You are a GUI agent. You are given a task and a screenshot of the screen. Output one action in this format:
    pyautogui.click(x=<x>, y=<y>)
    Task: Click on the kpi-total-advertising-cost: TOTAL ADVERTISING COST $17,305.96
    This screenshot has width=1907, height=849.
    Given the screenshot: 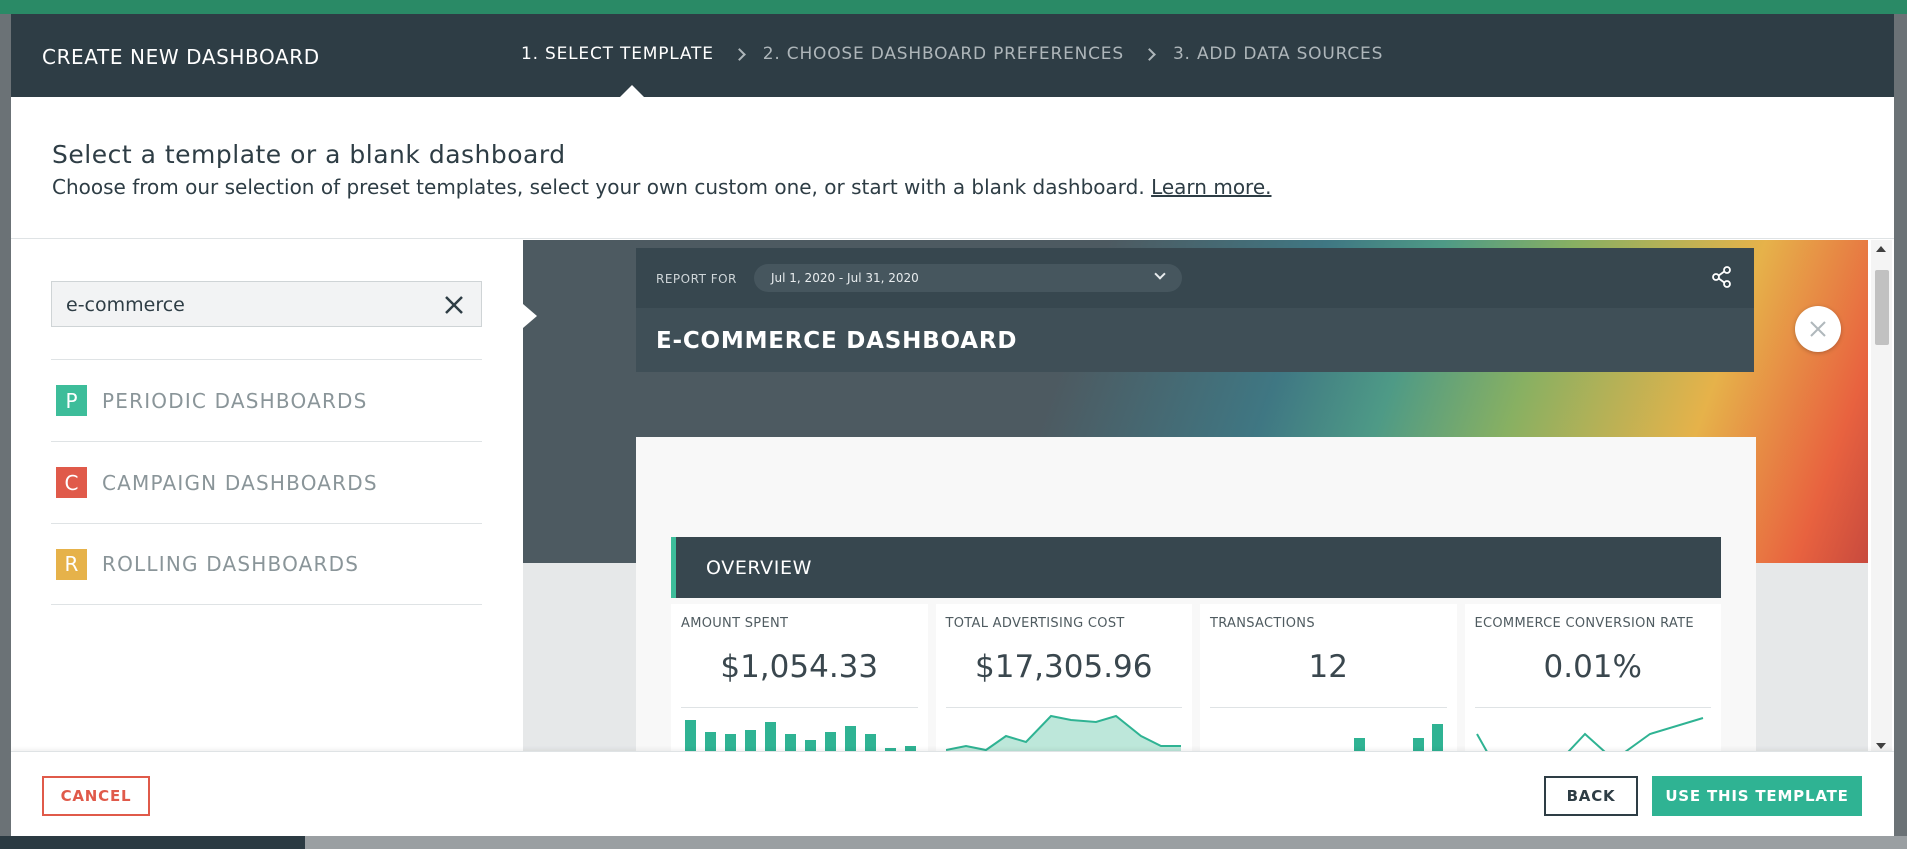 What is the action you would take?
    pyautogui.click(x=1063, y=679)
    